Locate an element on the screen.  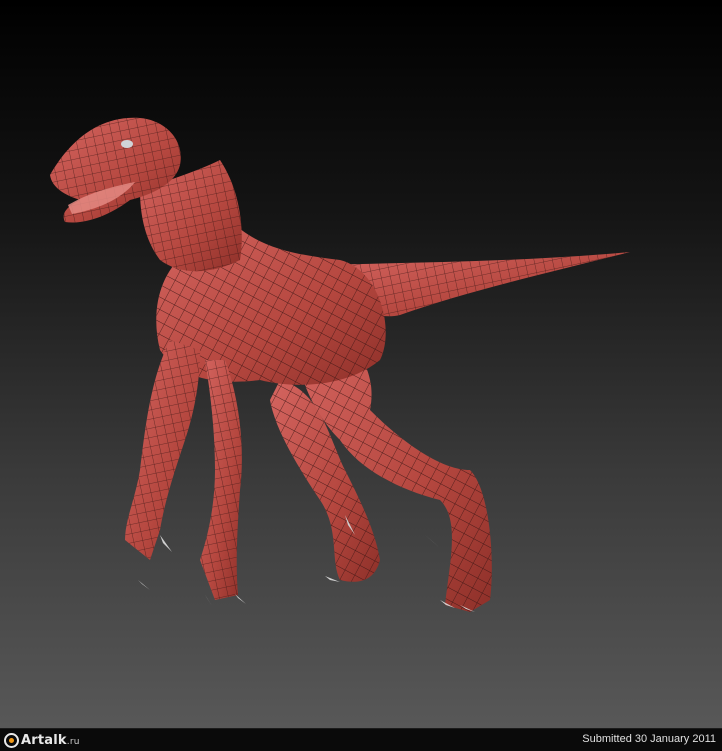
site-logo: Artalk.ru is located at coordinates (42, 740).